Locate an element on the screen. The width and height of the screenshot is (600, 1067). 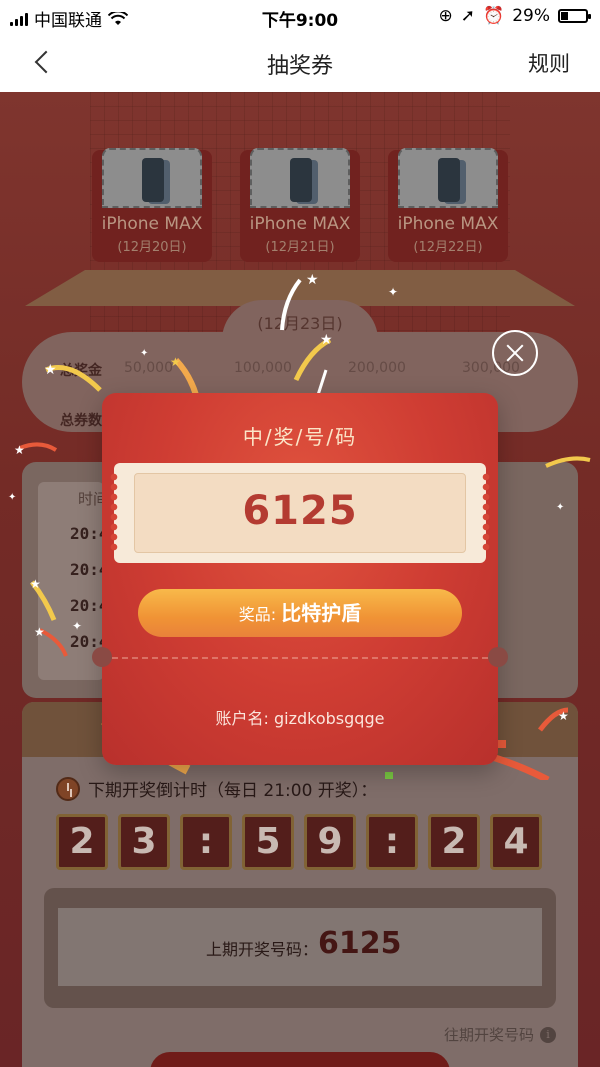
status-right: ⊕ ➚ ⏰ 29% is located at coordinates (514, 16).